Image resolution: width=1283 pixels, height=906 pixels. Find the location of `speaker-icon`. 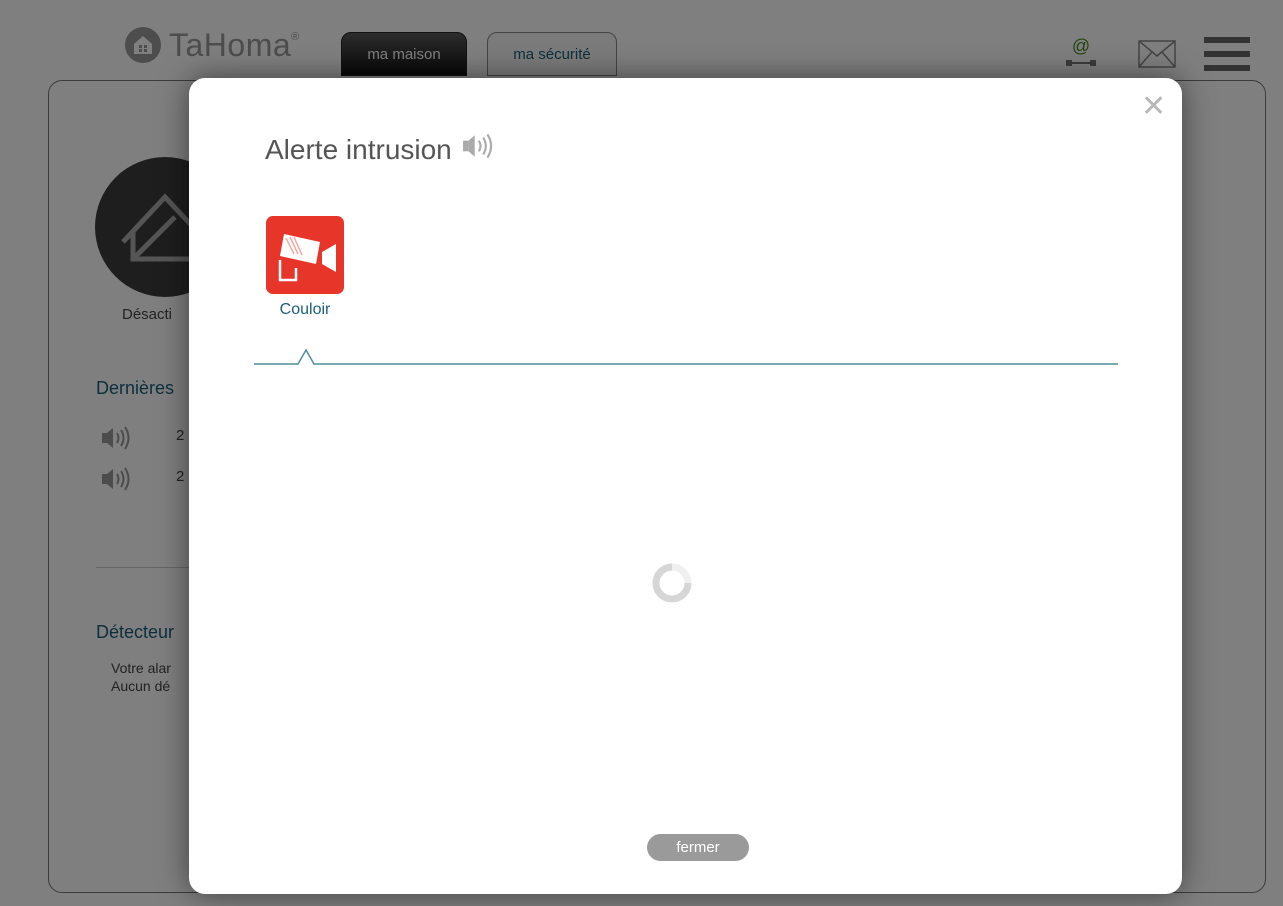

speaker-icon is located at coordinates (480, 149).